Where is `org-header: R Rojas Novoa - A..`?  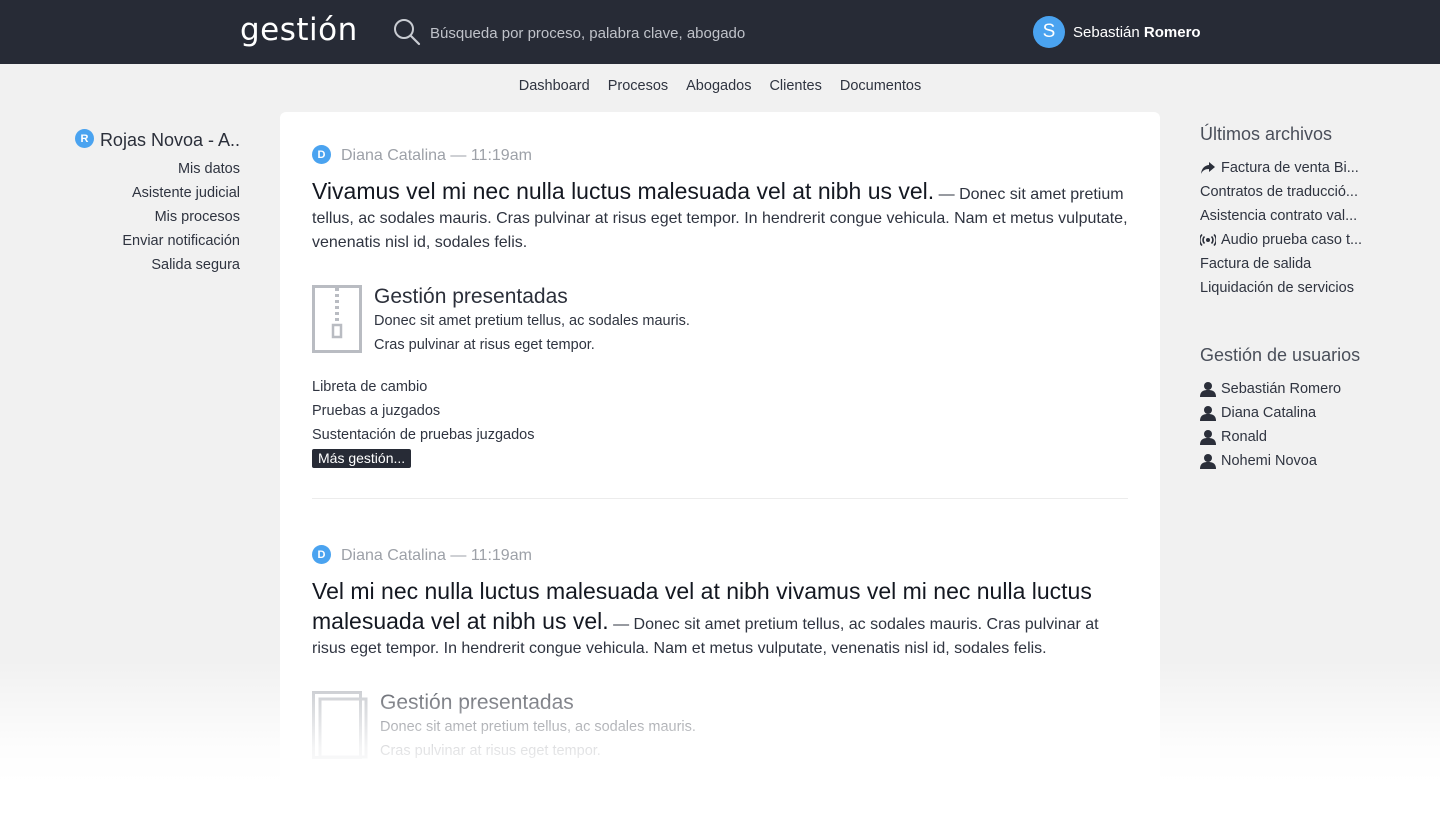
org-header: R Rojas Novoa - A.. is located at coordinates (157, 140).